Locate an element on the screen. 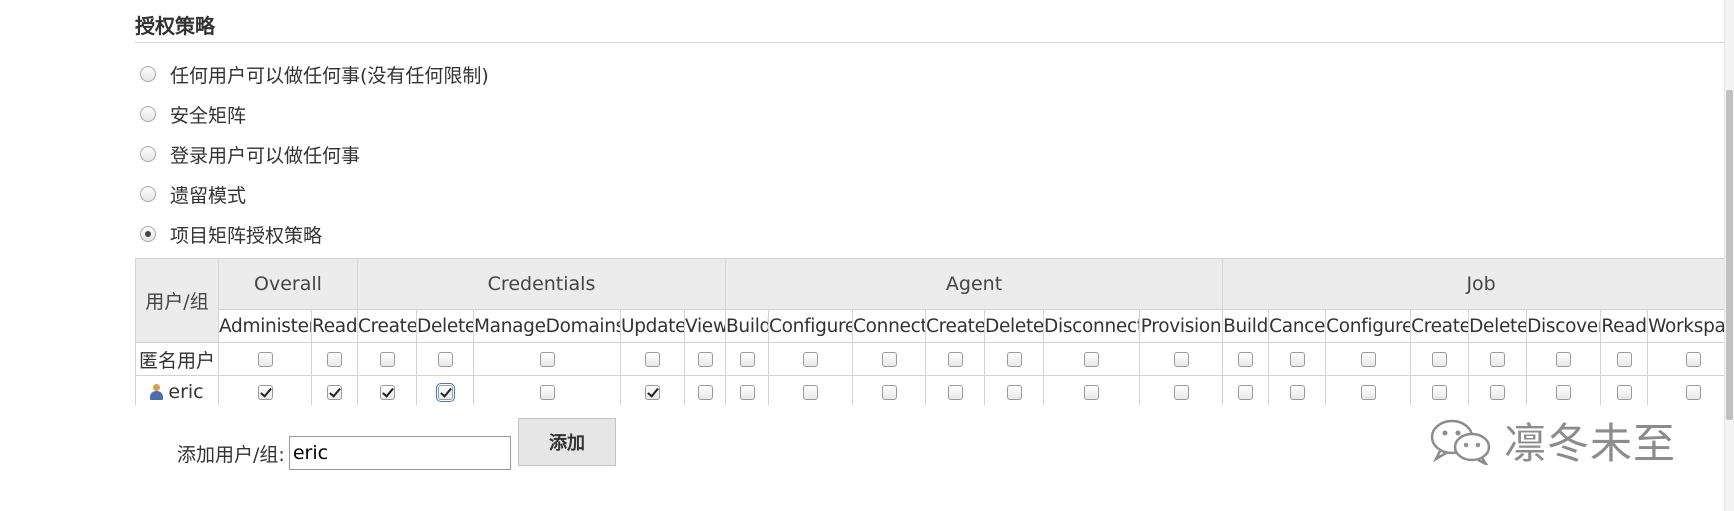 The width and height of the screenshot is (1734, 511). strategy-option: 遗留模式 is located at coordinates (314, 194).